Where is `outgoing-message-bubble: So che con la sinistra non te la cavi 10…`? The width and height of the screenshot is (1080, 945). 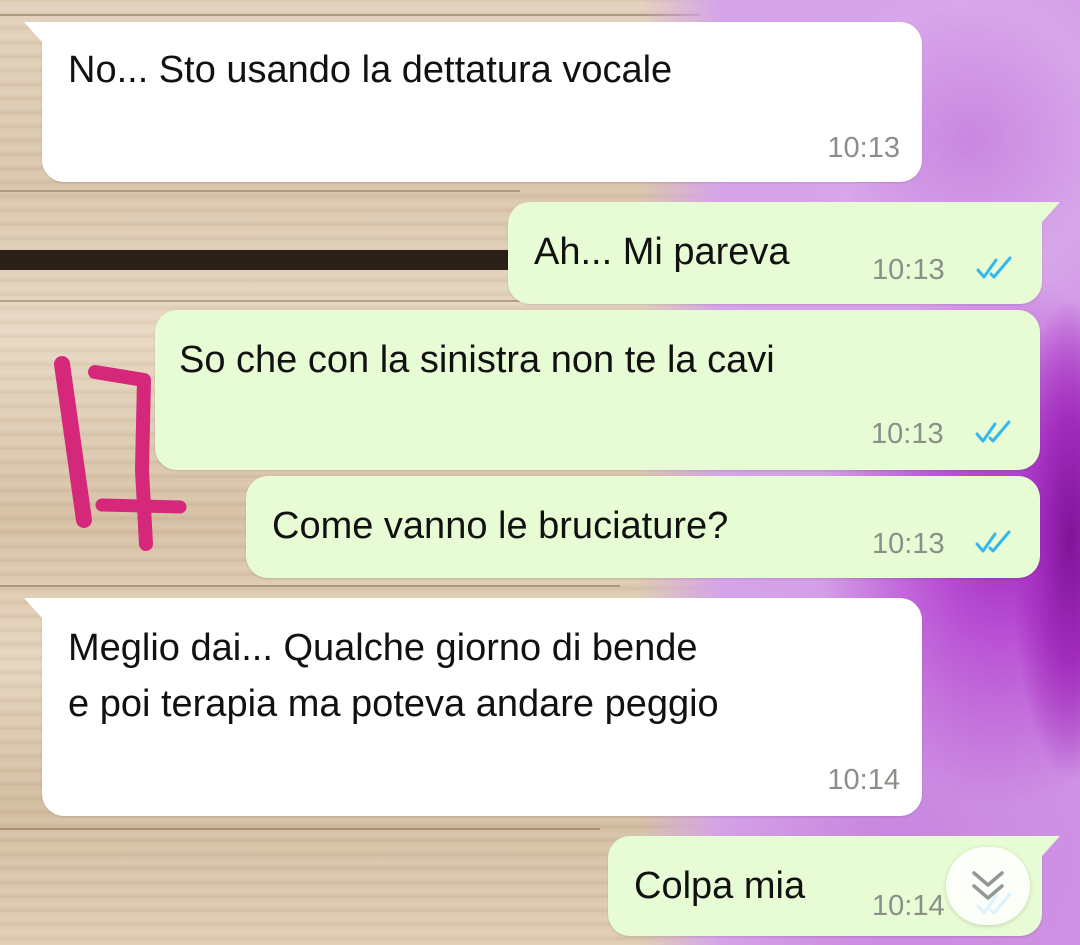 outgoing-message-bubble: So che con la sinistra non te la cavi 10… is located at coordinates (597, 390).